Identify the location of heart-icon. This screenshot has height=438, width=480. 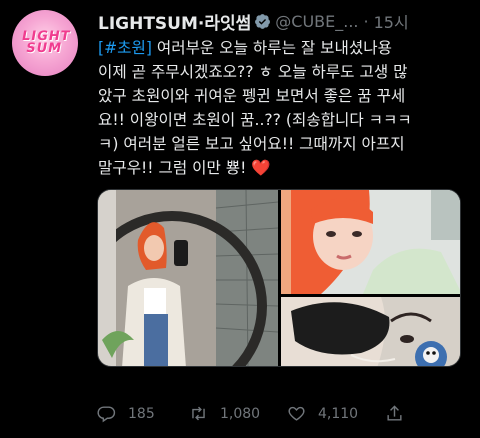
(296, 413).